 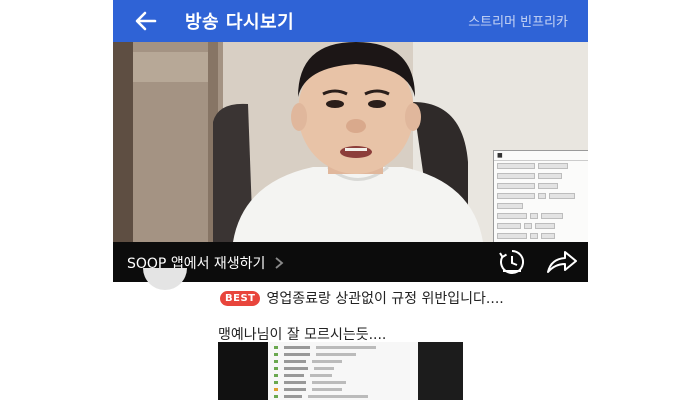 I want to click on back-button, so click(x=146, y=21).